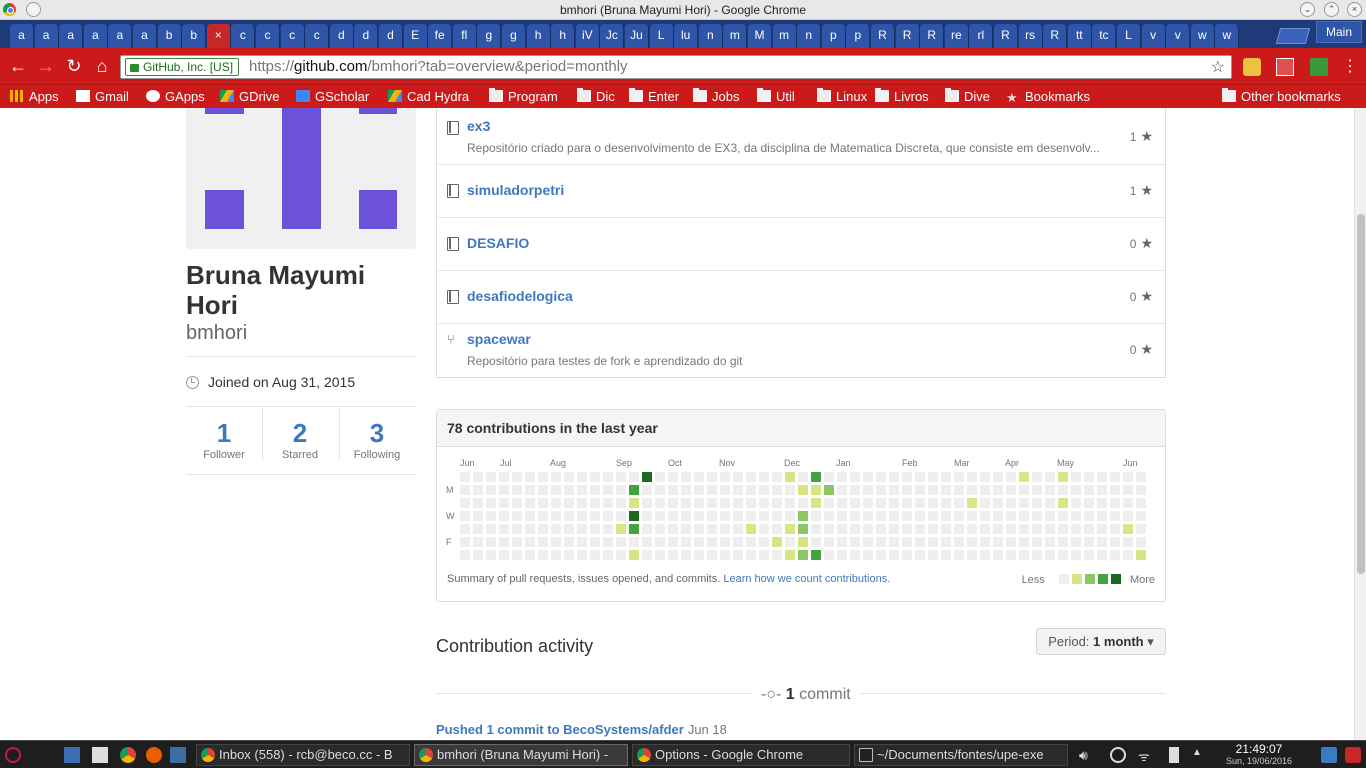  What do you see at coordinates (478, 126) in the screenshot?
I see `repo-name-link: ex3` at bounding box center [478, 126].